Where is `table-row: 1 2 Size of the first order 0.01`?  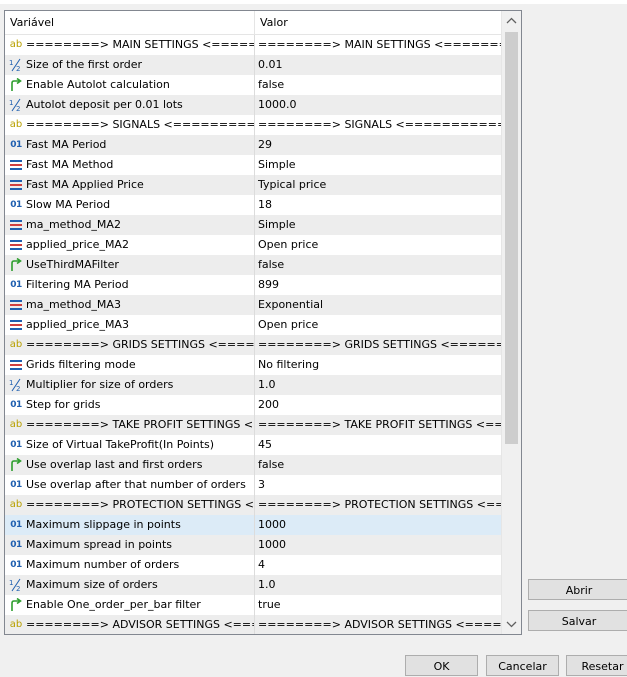
table-row: 1 2 Size of the first order 0.01 is located at coordinates (253, 65).